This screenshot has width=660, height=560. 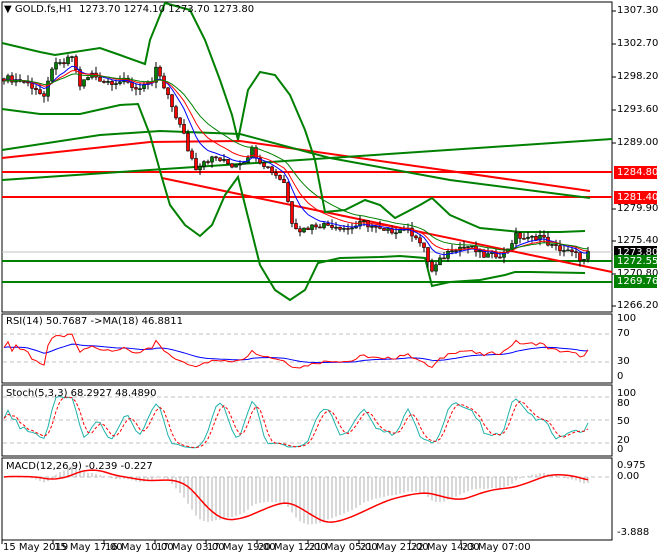 What do you see at coordinates (623, 361) in the screenshot?
I see `rsi-axis-label: 30` at bounding box center [623, 361].